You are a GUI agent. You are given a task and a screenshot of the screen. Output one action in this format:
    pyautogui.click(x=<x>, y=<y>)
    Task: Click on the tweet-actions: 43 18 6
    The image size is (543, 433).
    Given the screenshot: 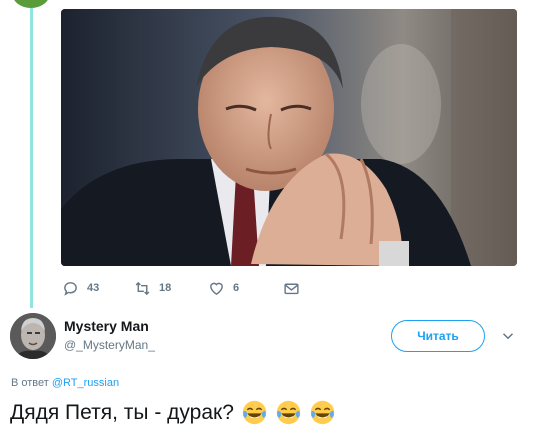 What is the action you would take?
    pyautogui.click(x=181, y=288)
    